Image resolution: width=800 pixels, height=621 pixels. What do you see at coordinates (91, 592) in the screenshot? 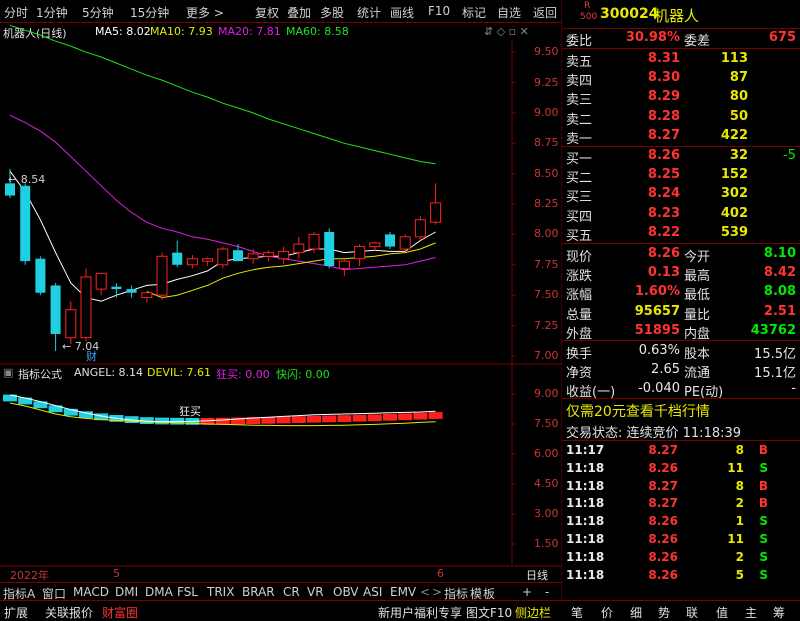
I see `tab-macd: MACD` at bounding box center [91, 592].